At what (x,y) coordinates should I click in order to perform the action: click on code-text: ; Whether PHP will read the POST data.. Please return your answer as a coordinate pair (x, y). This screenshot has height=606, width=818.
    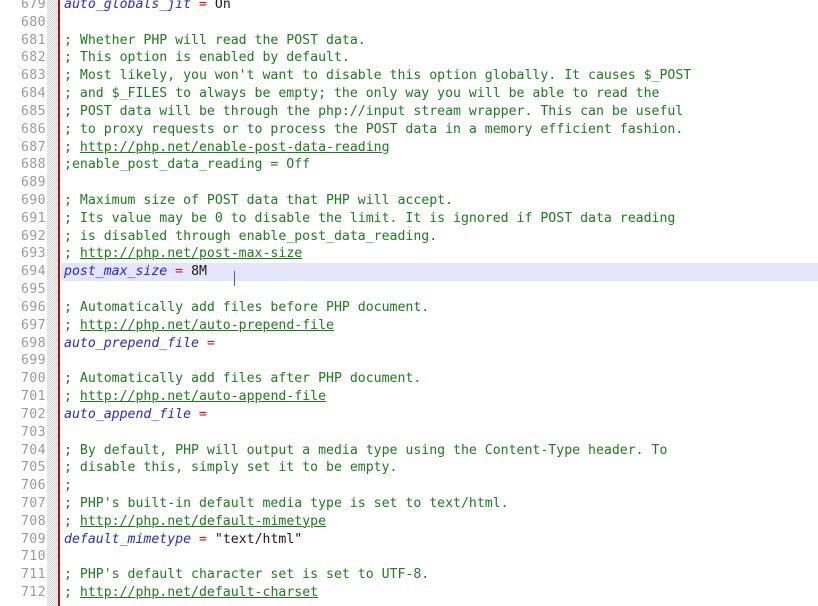
    Looking at the image, I should click on (215, 41).